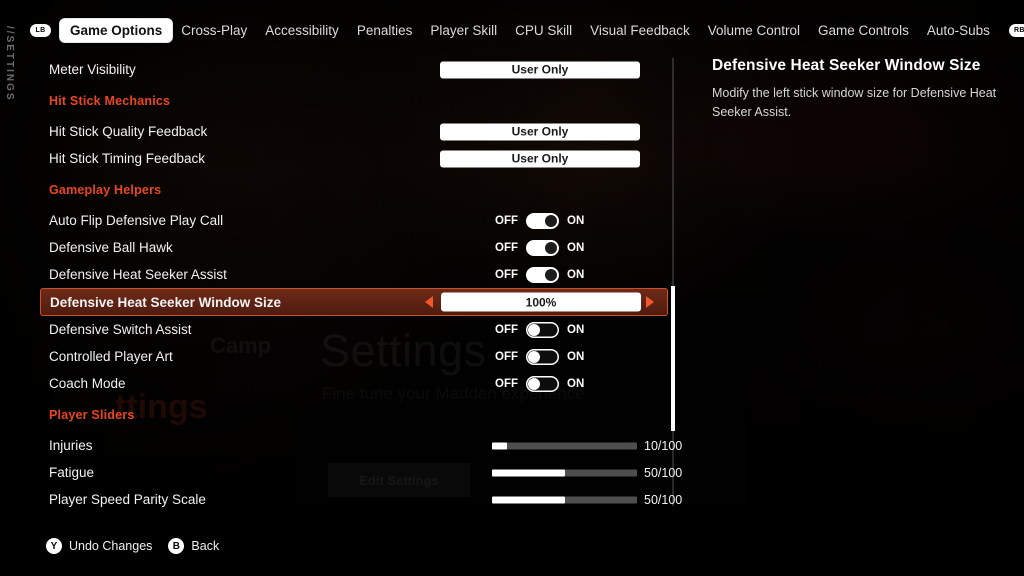 This screenshot has width=1024, height=576. Describe the element at coordinates (354, 356) in the screenshot. I see `setting-row-controlled-player-art: Controlled Player Art OFF ON` at that location.